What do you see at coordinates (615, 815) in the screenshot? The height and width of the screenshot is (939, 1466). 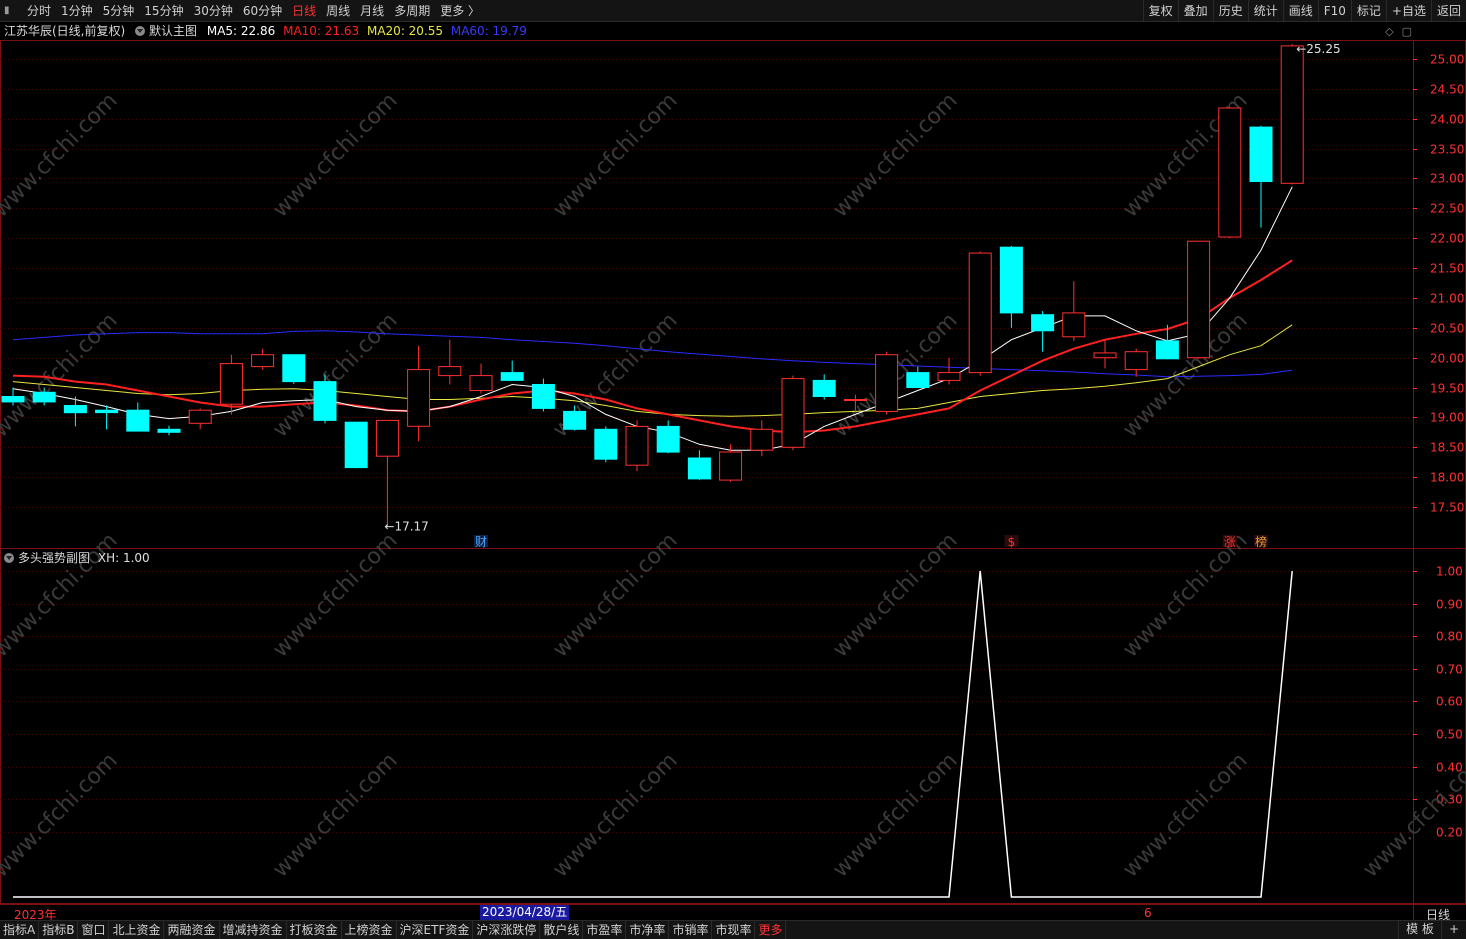 I see `watermark-text: www.cfchi.com` at bounding box center [615, 815].